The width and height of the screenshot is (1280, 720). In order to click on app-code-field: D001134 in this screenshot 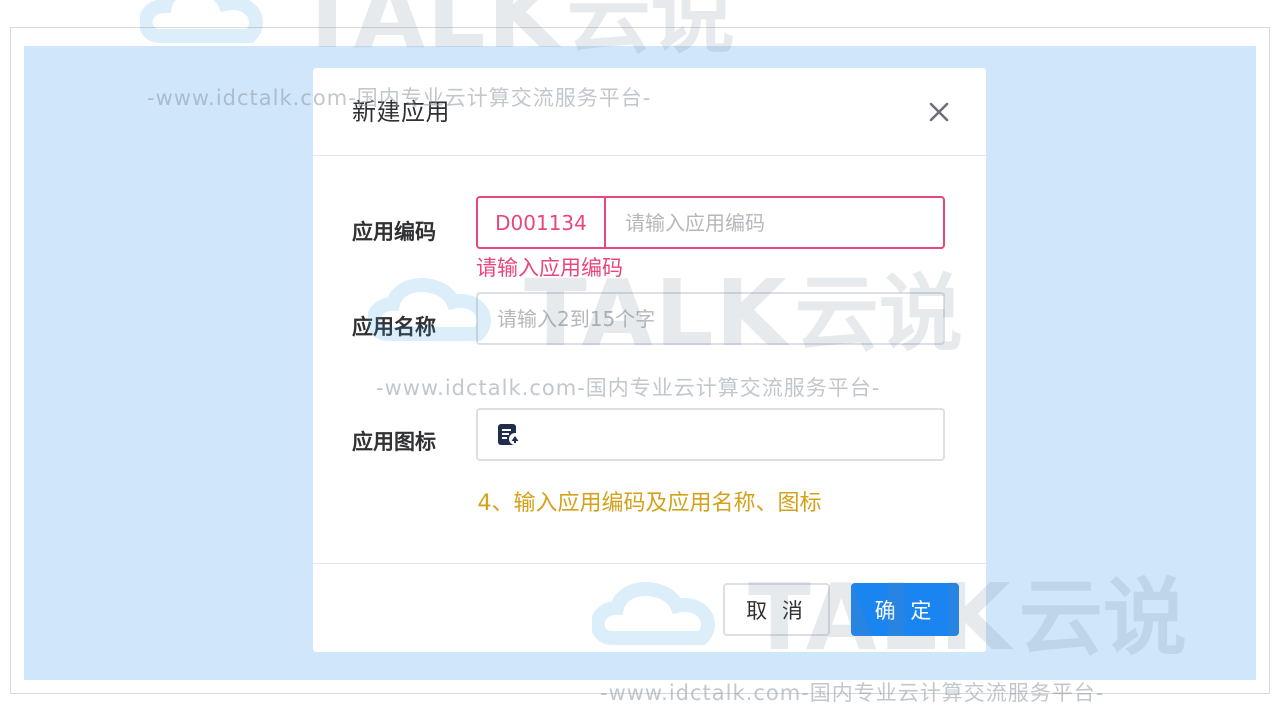, I will do `click(710, 222)`.